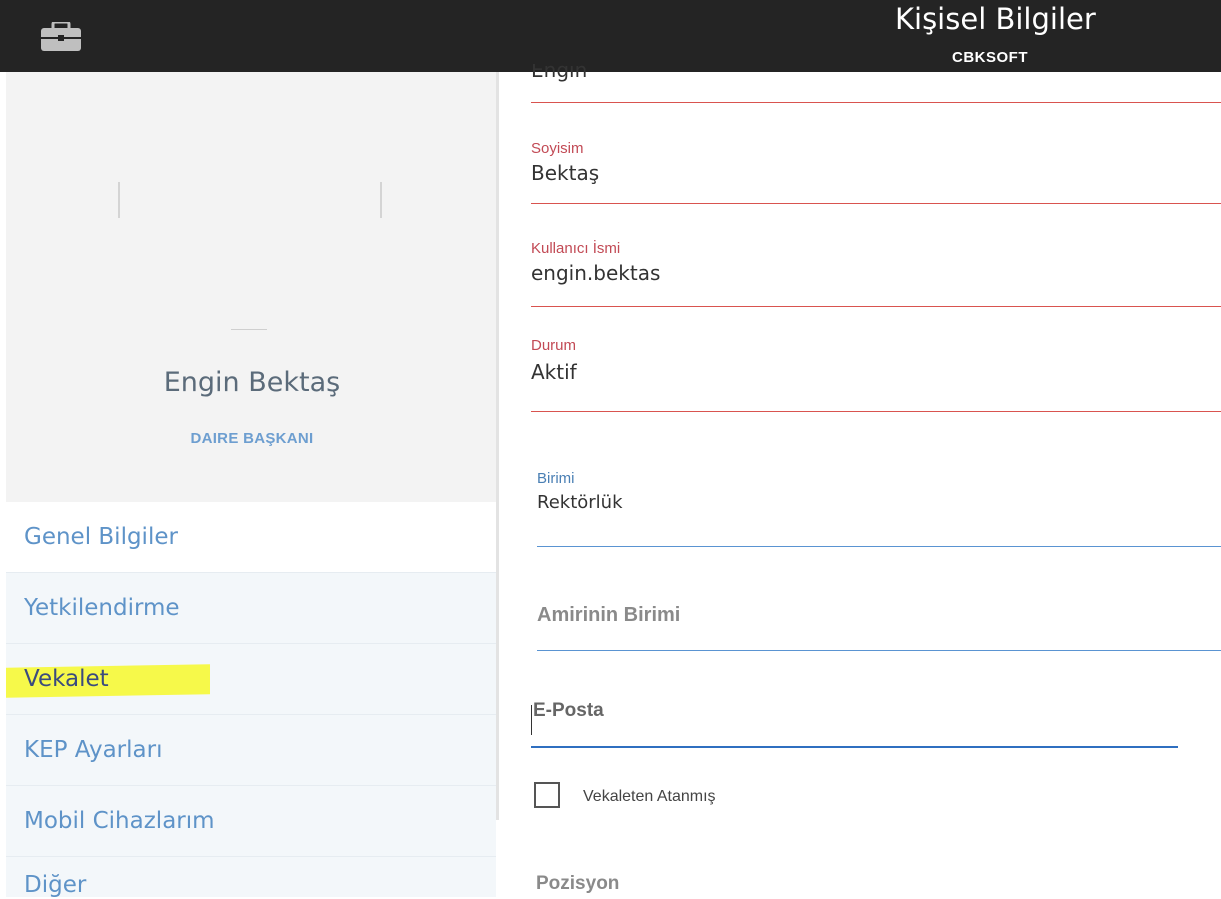  Describe the element at coordinates (649, 796) in the screenshot. I see `proxy-checkbox-label: Vekaleten Atanmış` at that location.